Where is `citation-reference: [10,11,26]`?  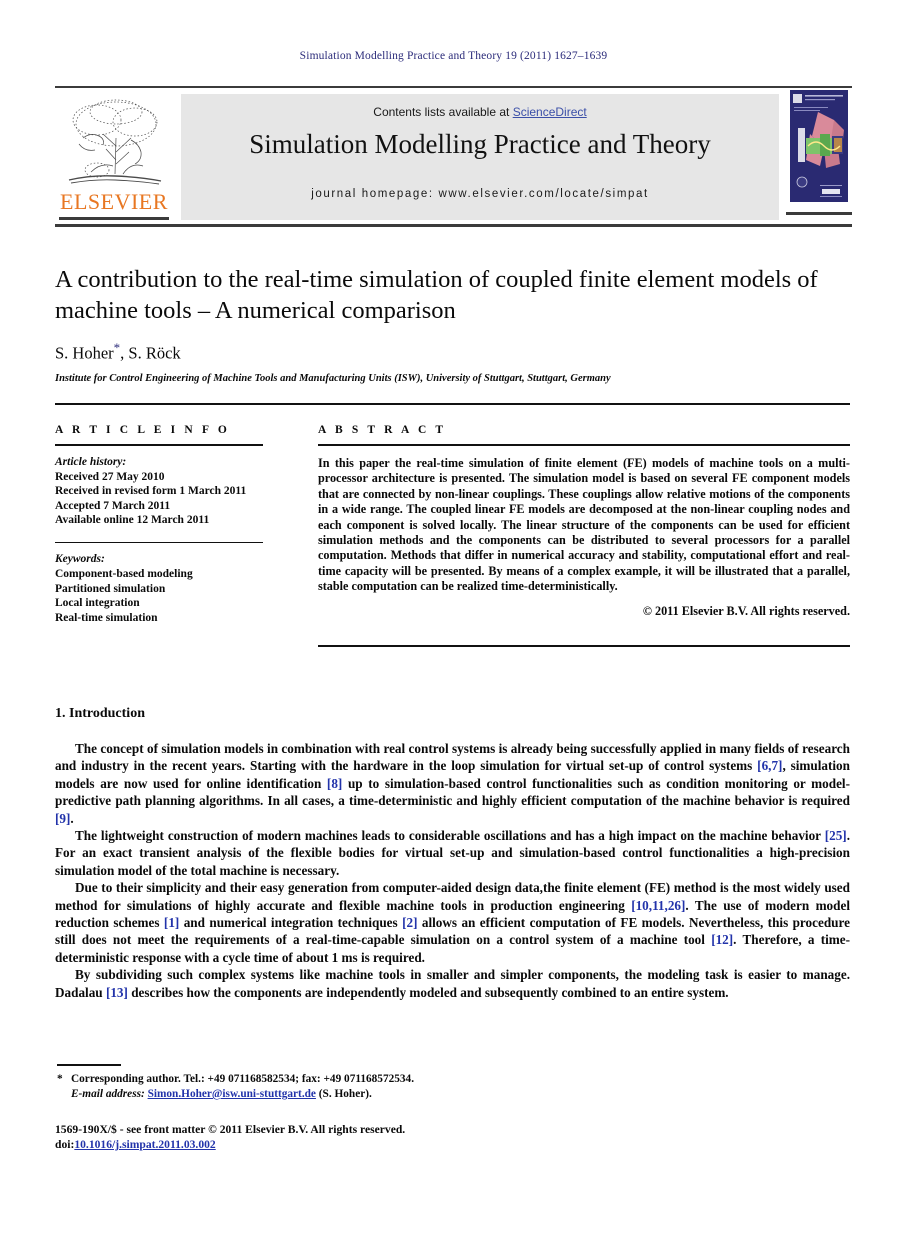 citation-reference: [10,11,26] is located at coordinates (658, 905).